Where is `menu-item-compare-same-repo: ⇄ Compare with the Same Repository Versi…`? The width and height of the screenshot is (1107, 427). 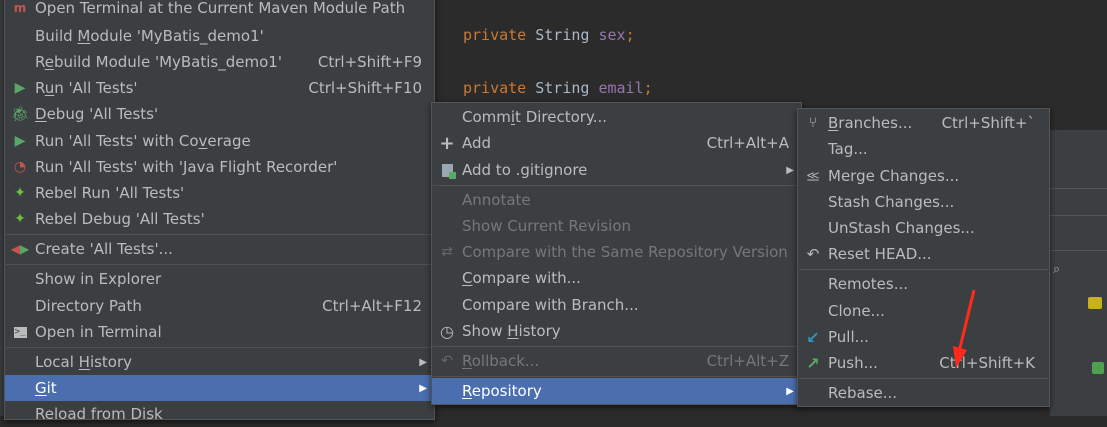 menu-item-compare-same-repo: ⇄ Compare with the Same Repository Versi… is located at coordinates (616, 252).